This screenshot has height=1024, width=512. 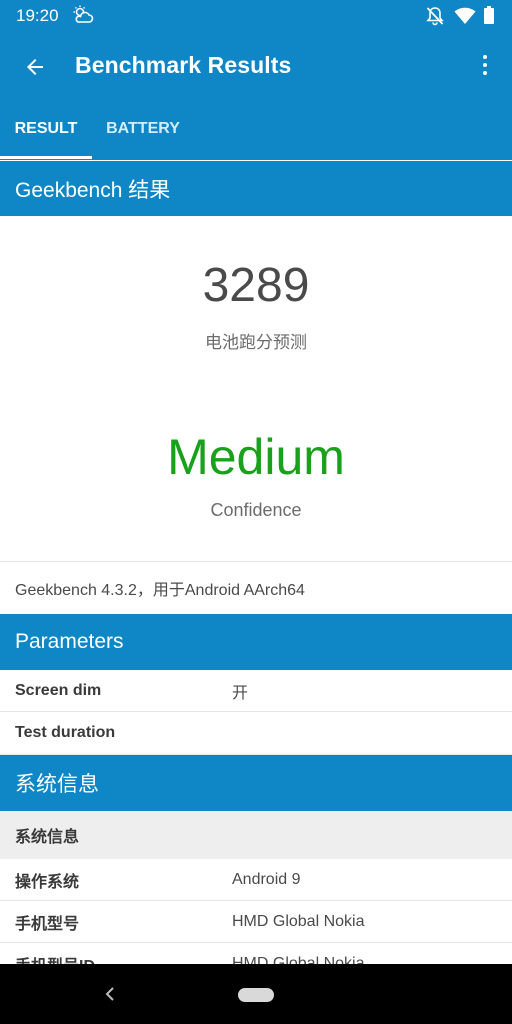 What do you see at coordinates (58, 690) in the screenshot?
I see `parameter-key: Screen dim` at bounding box center [58, 690].